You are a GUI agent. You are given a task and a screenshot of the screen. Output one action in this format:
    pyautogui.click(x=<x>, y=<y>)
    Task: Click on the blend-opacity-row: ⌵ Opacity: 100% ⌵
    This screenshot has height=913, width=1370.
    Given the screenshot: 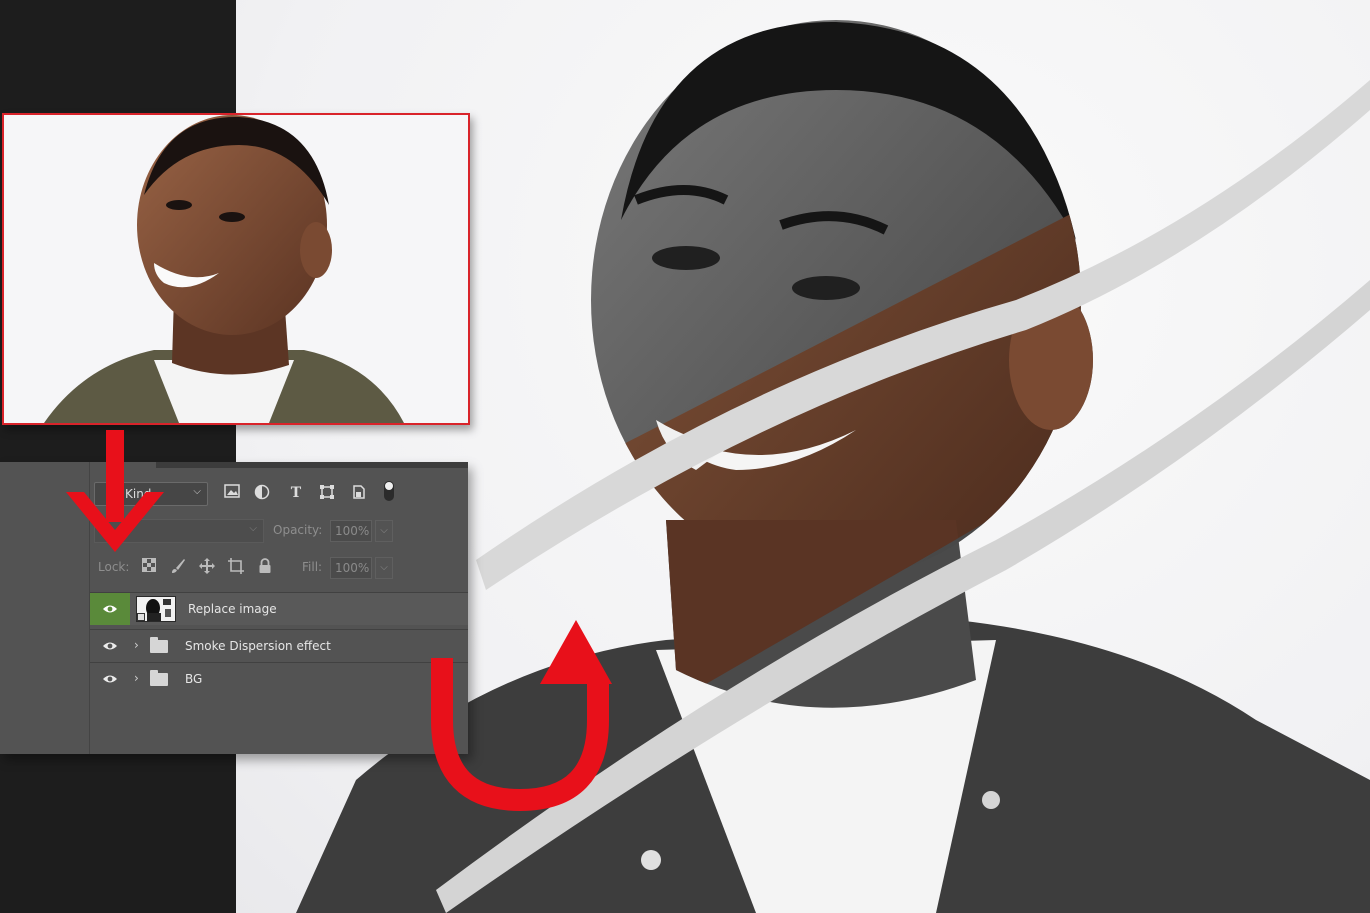 What is the action you would take?
    pyautogui.click(x=234, y=531)
    